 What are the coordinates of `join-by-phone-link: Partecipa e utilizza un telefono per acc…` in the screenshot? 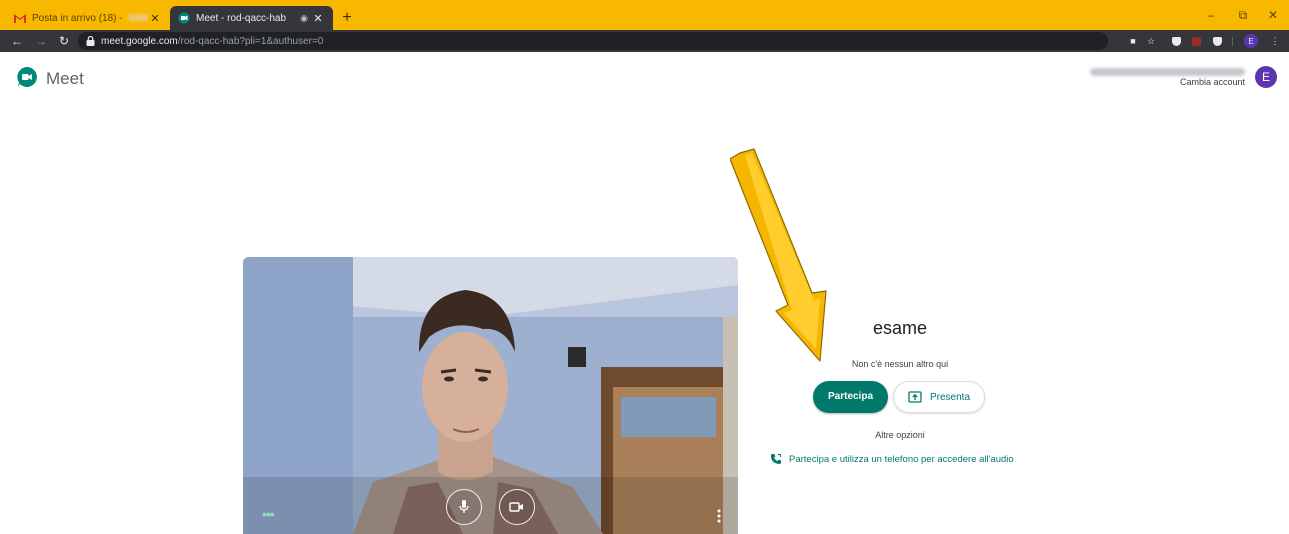 It's located at (892, 459).